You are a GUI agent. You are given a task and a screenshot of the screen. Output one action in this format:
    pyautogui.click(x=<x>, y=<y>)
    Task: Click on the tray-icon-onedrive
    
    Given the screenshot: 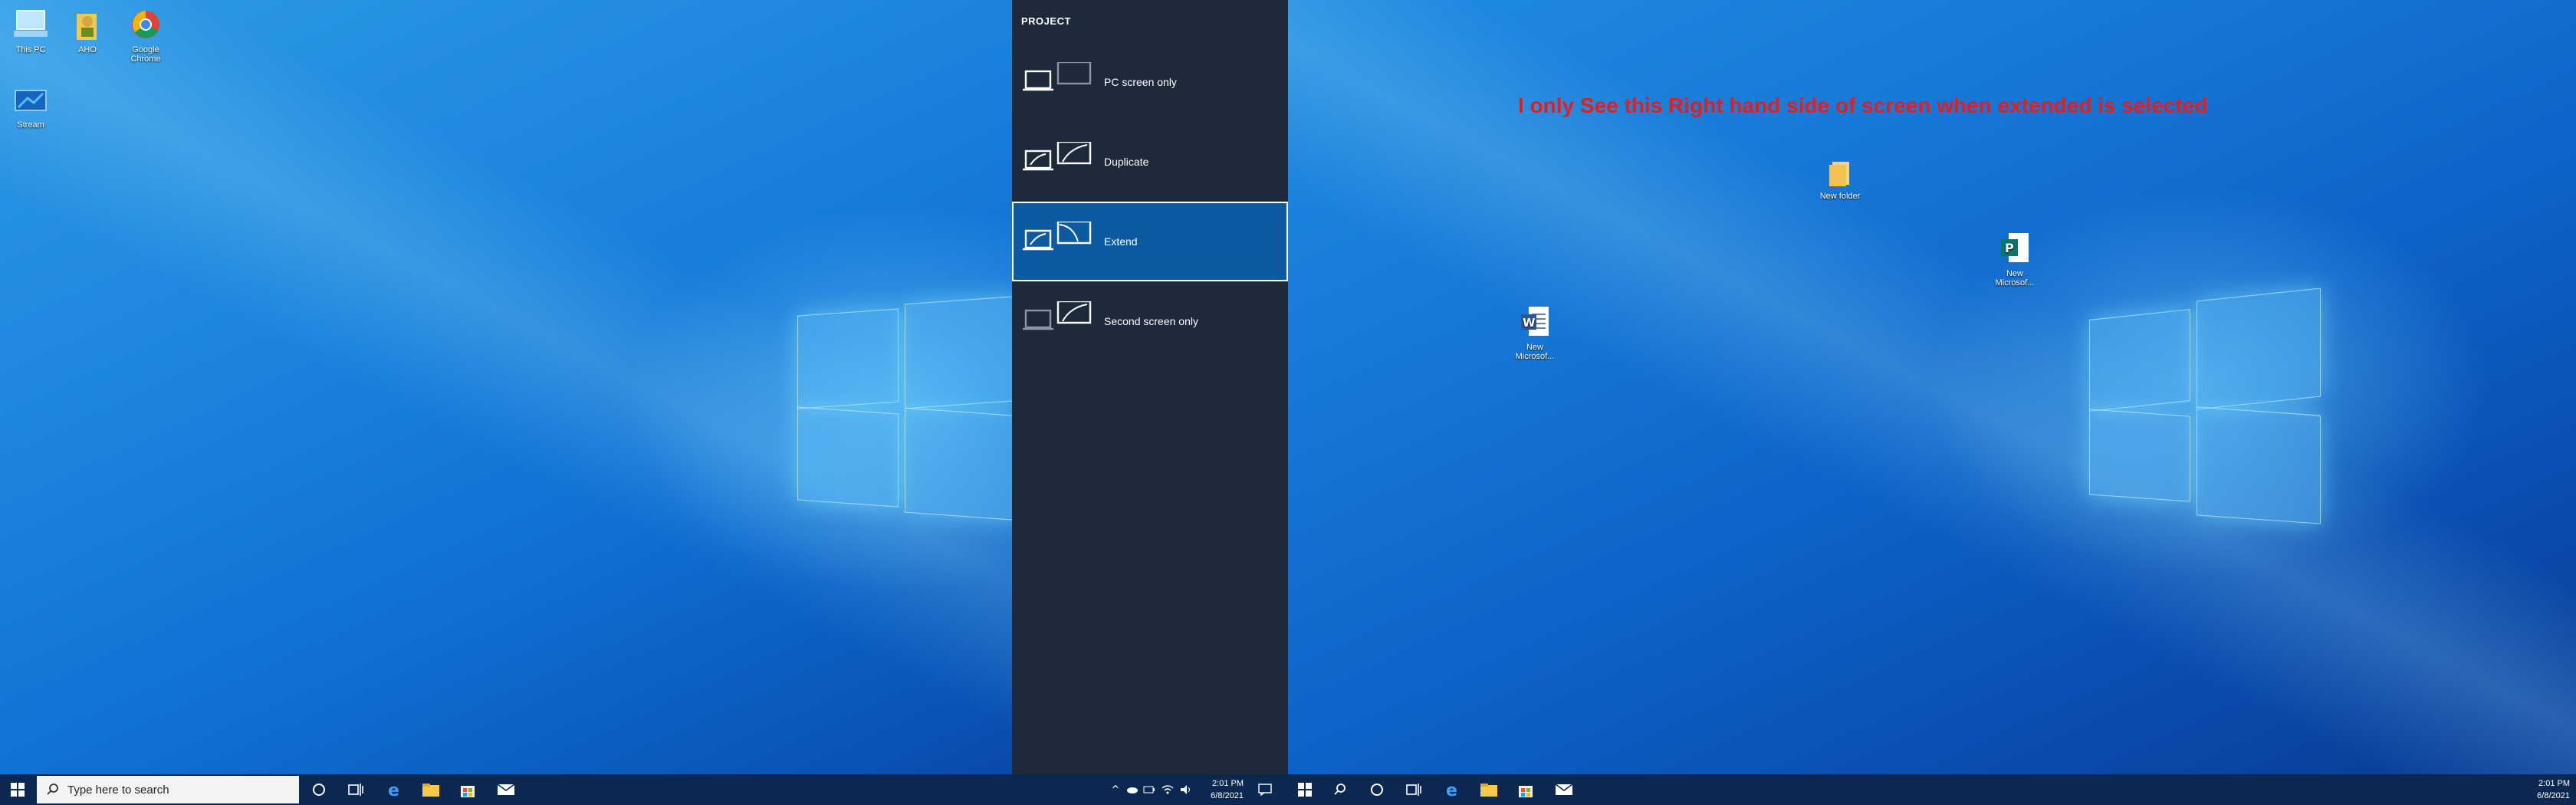 What is the action you would take?
    pyautogui.click(x=1132, y=790)
    